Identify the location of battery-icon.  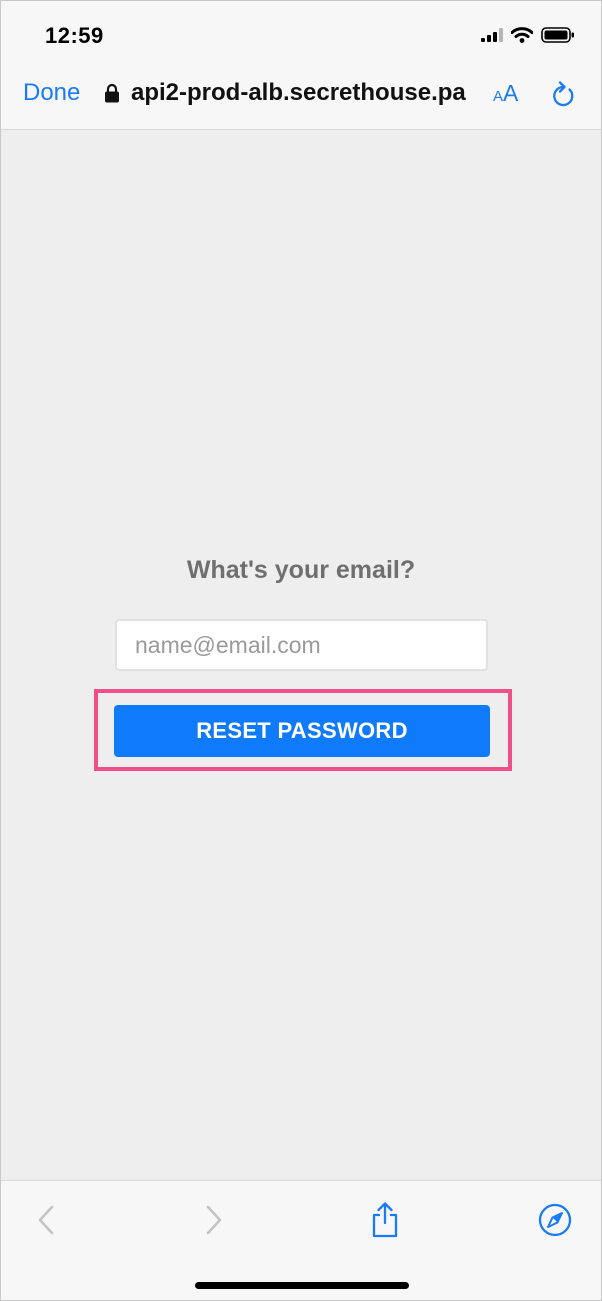
(557, 35).